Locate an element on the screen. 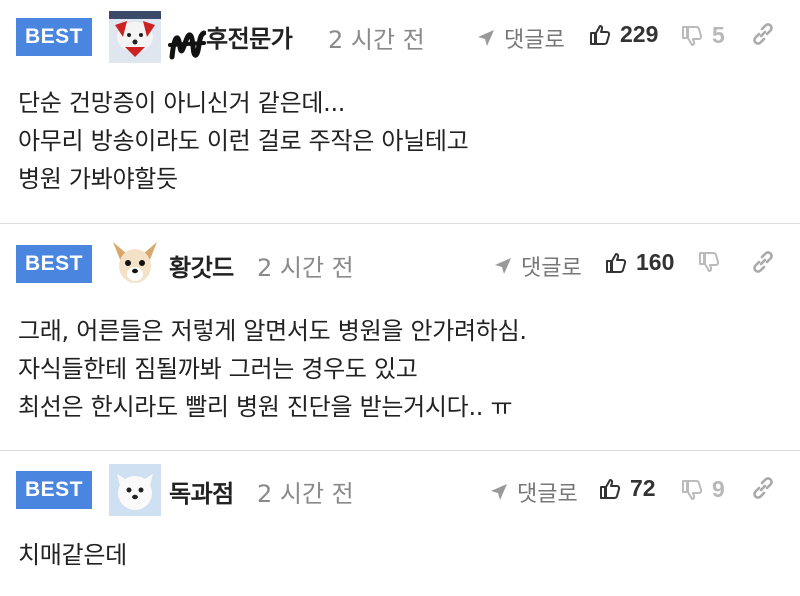  like-button: 160 is located at coordinates (639, 262).